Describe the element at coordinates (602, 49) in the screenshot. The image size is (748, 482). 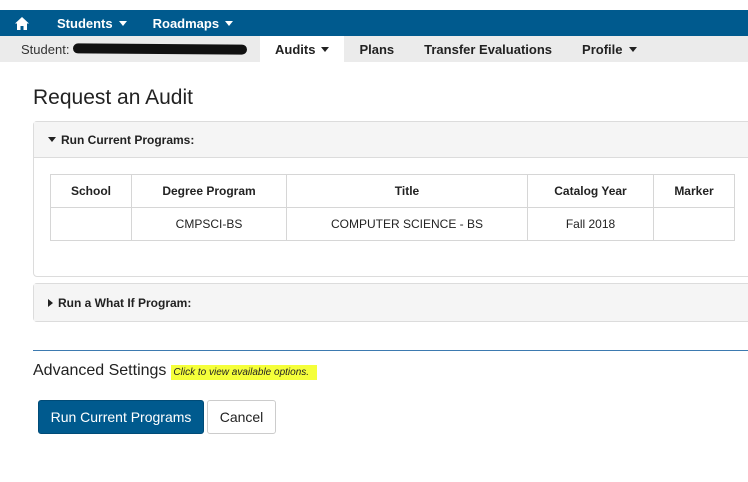
I see `tab-profile-label: Profile` at that location.